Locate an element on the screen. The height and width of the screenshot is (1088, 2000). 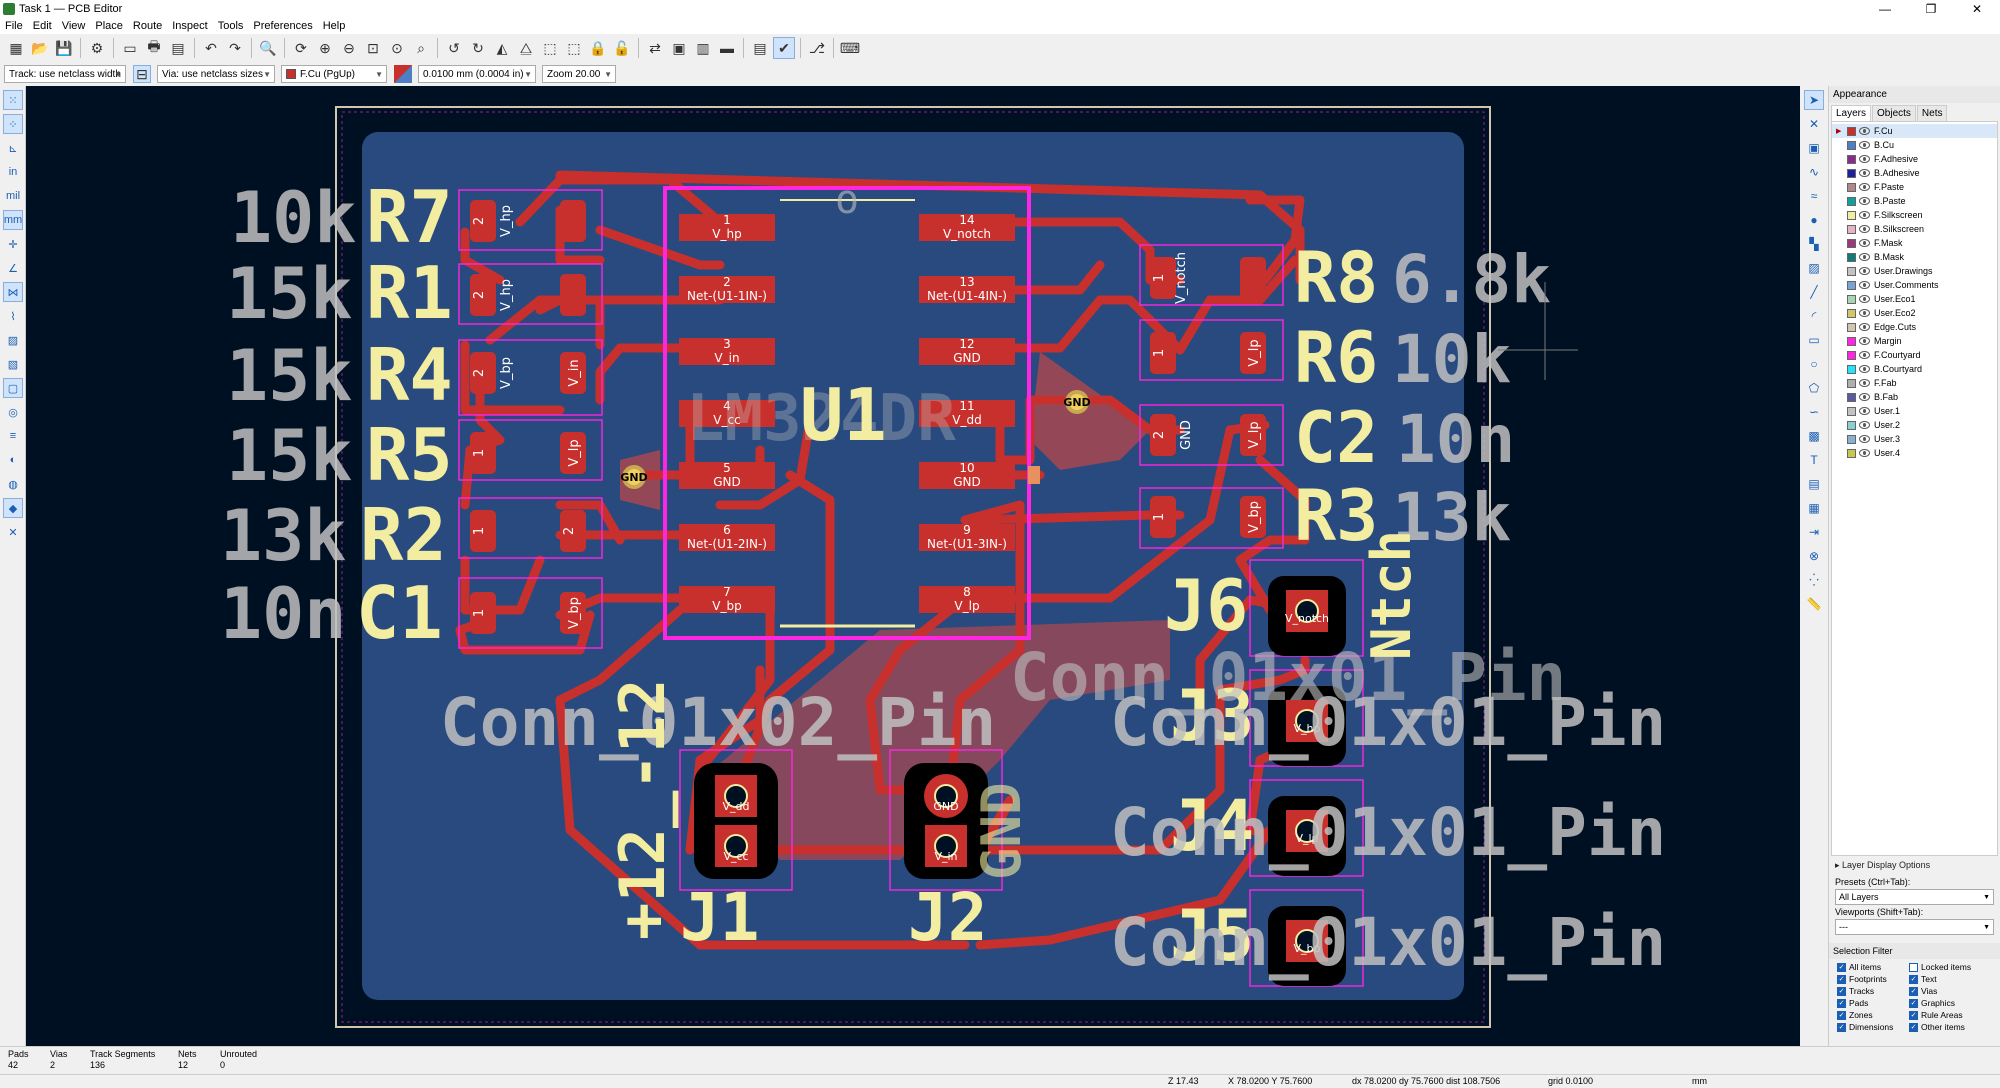
cursor-style-icon: ✛ is located at coordinates (13, 244).